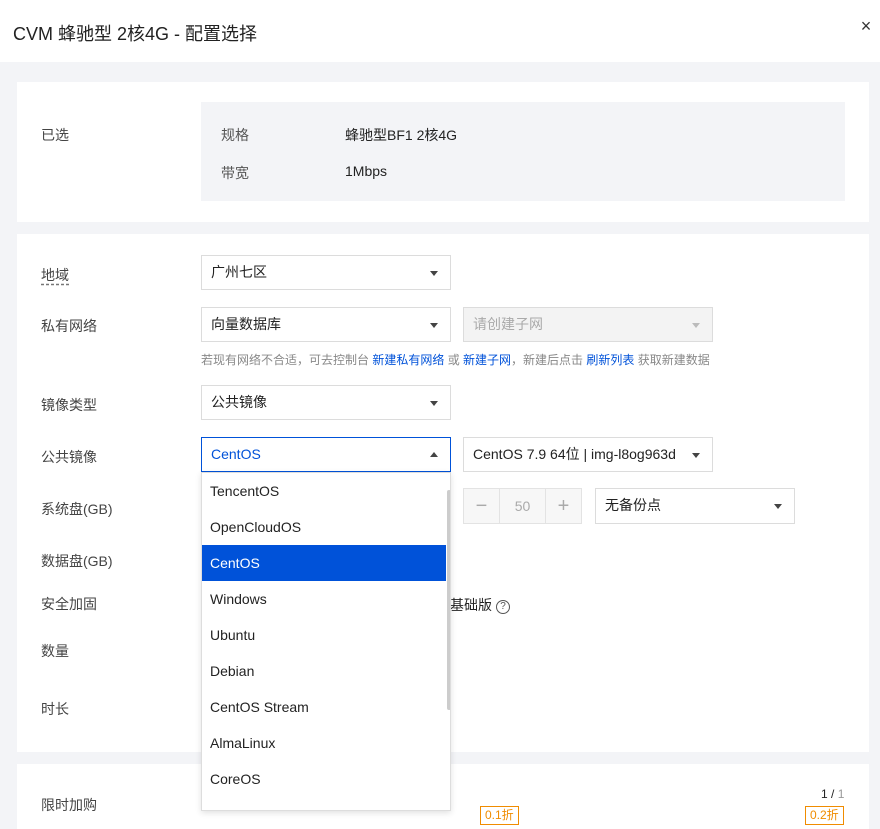 The width and height of the screenshot is (880, 829). What do you see at coordinates (866, 26) in the screenshot?
I see `close-icon: ×` at bounding box center [866, 26].